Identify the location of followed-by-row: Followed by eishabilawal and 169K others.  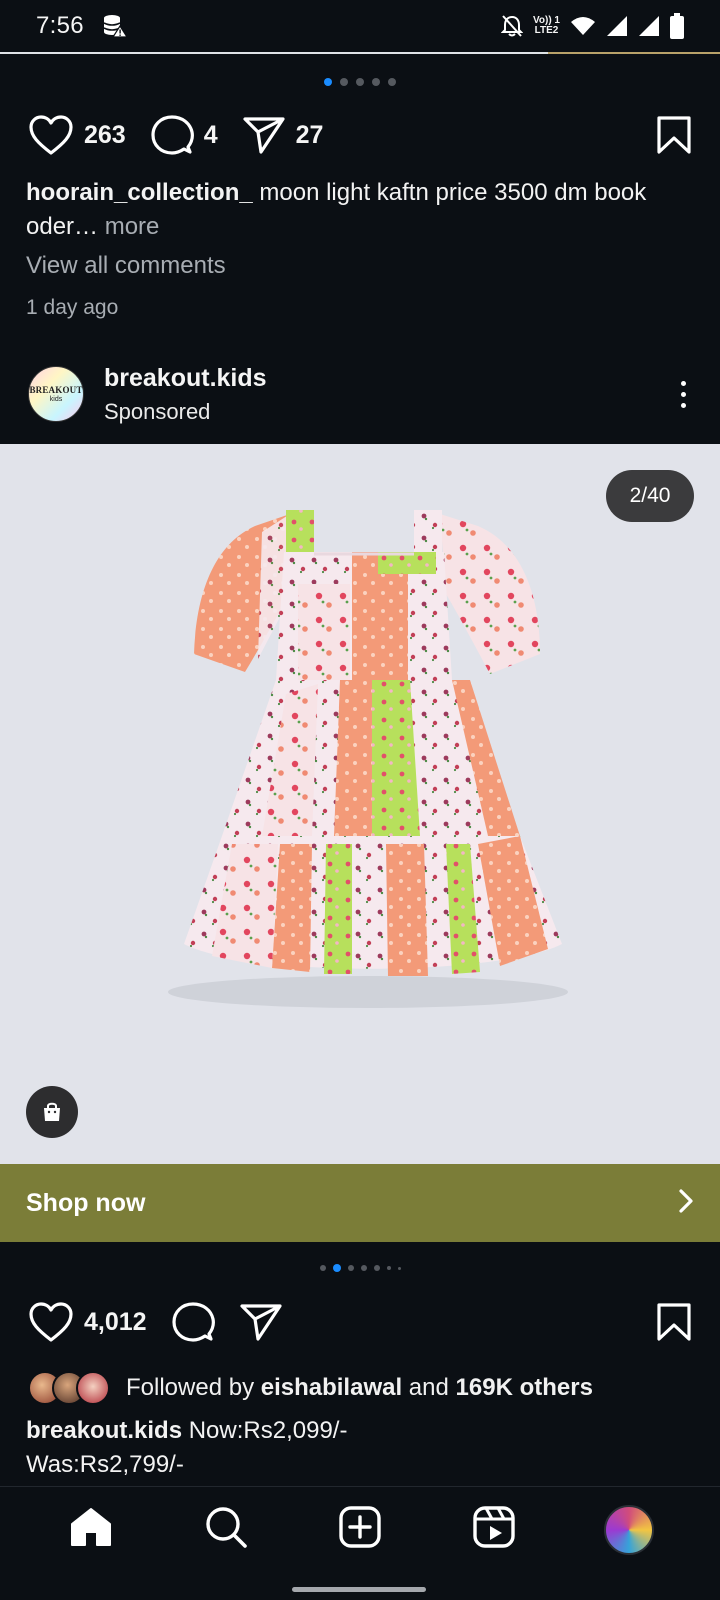
(310, 1388).